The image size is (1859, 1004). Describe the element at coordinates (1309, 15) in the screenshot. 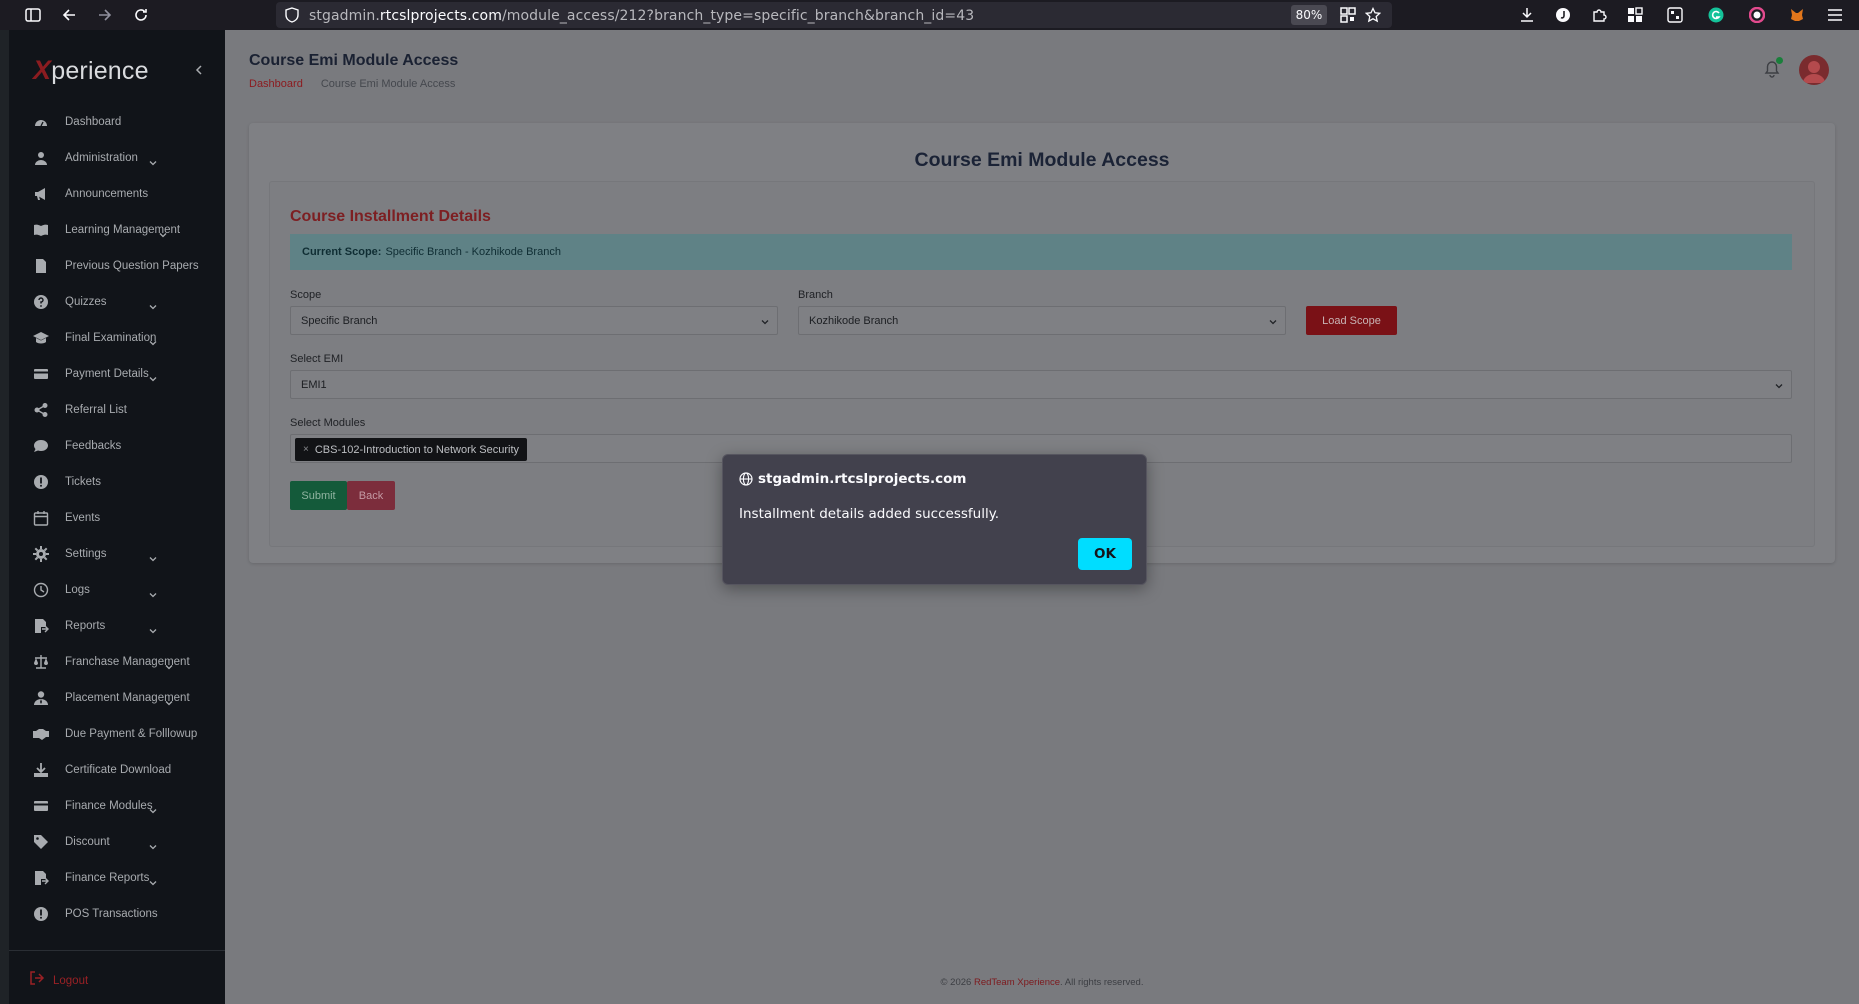

I see `zoom-level-badge: 80%` at that location.